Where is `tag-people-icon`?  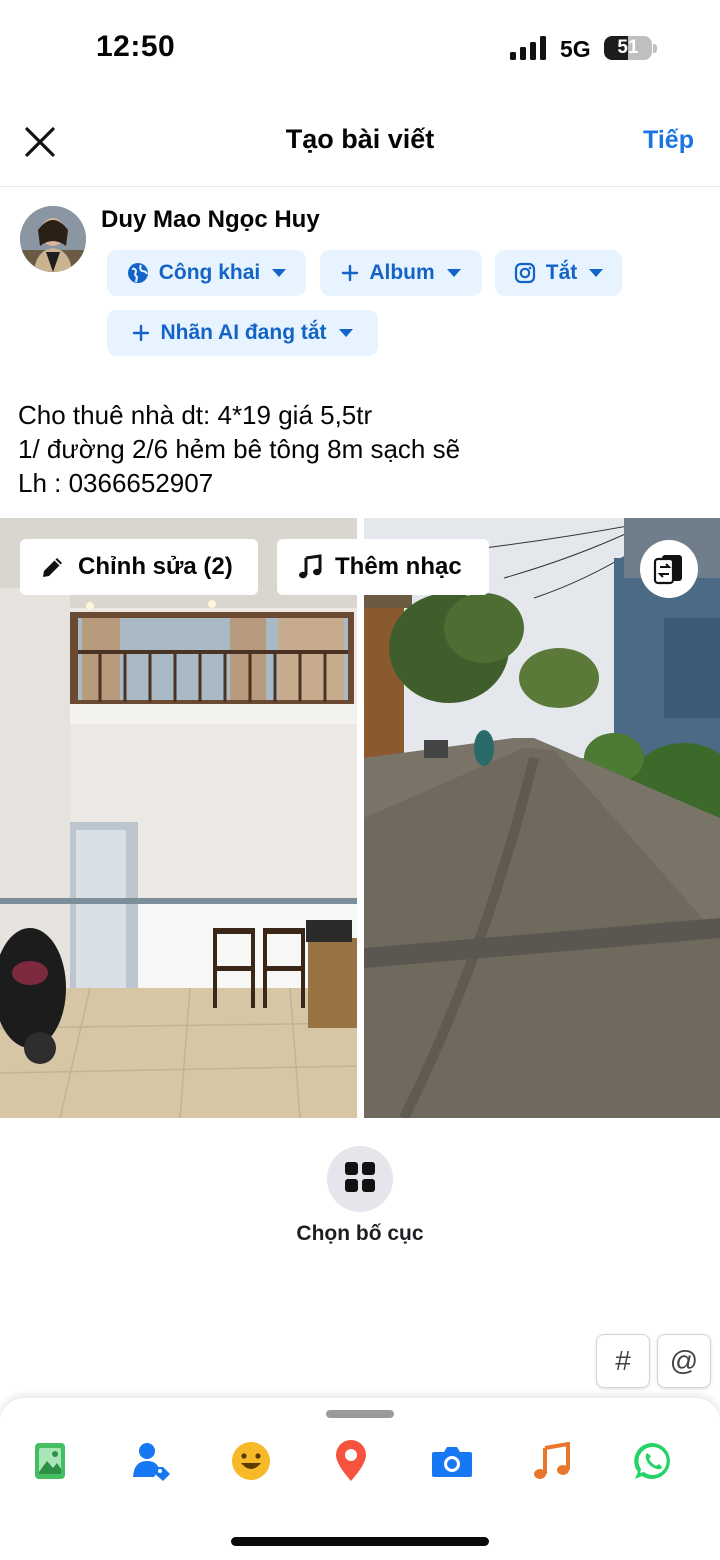 tag-people-icon is located at coordinates (152, 1461).